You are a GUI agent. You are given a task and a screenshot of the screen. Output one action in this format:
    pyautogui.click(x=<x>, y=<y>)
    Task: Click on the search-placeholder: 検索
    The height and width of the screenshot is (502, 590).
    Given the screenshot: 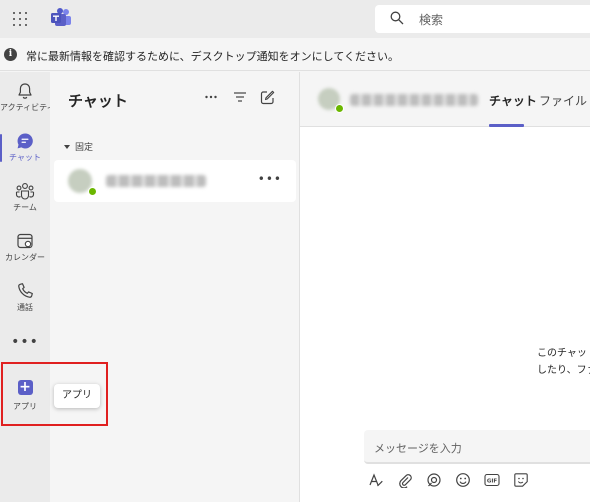 What is the action you would take?
    pyautogui.click(x=431, y=20)
    